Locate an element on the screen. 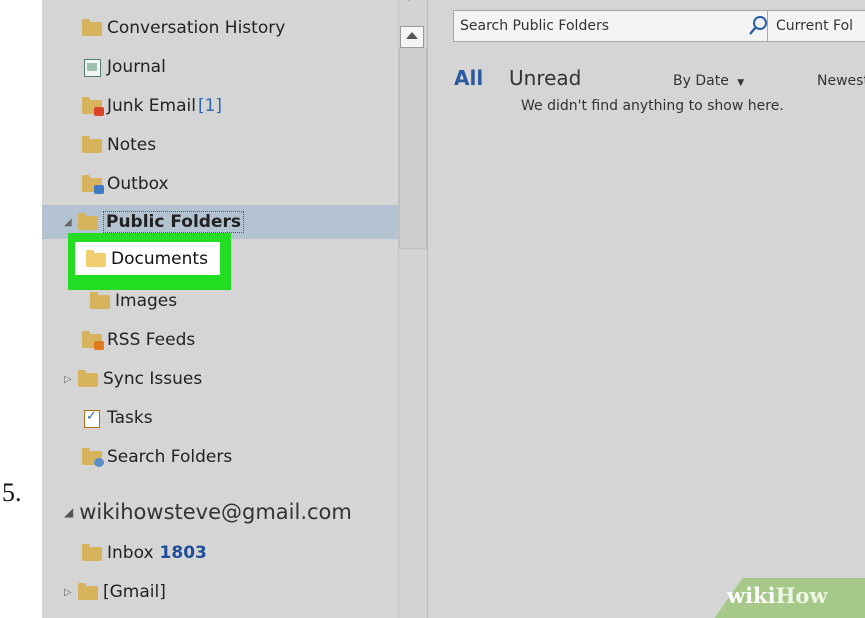 Image resolution: width=865 pixels, height=618 pixels. folder-label: Outbox is located at coordinates (138, 184).